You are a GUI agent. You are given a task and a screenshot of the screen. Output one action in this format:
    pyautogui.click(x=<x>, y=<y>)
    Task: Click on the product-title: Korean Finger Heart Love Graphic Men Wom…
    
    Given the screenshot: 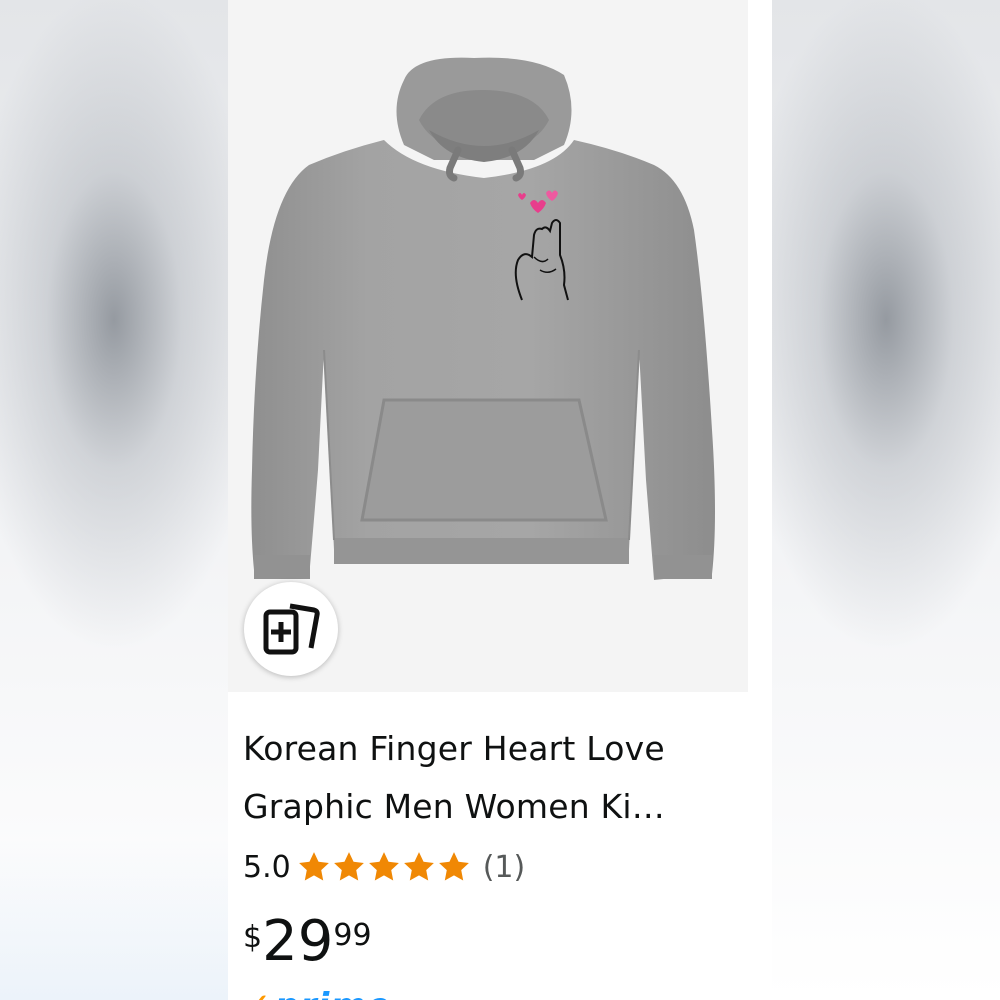 What is the action you would take?
    pyautogui.click(x=488, y=778)
    